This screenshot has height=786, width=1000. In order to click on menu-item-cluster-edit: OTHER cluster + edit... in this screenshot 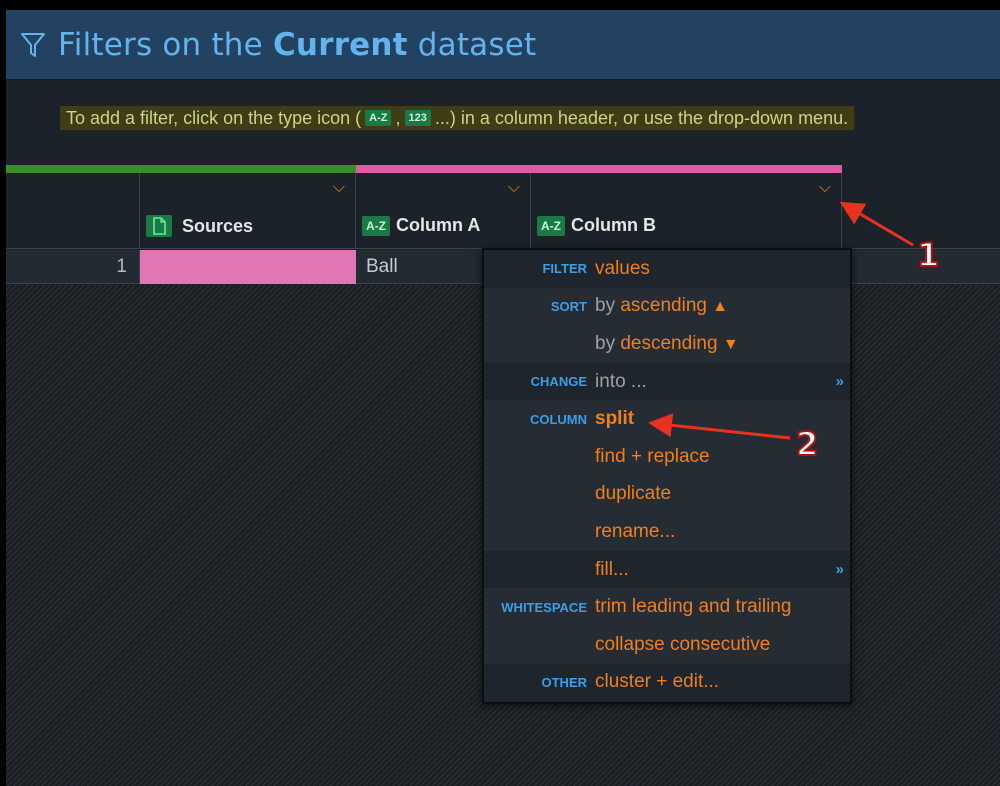, I will do `click(667, 683)`.